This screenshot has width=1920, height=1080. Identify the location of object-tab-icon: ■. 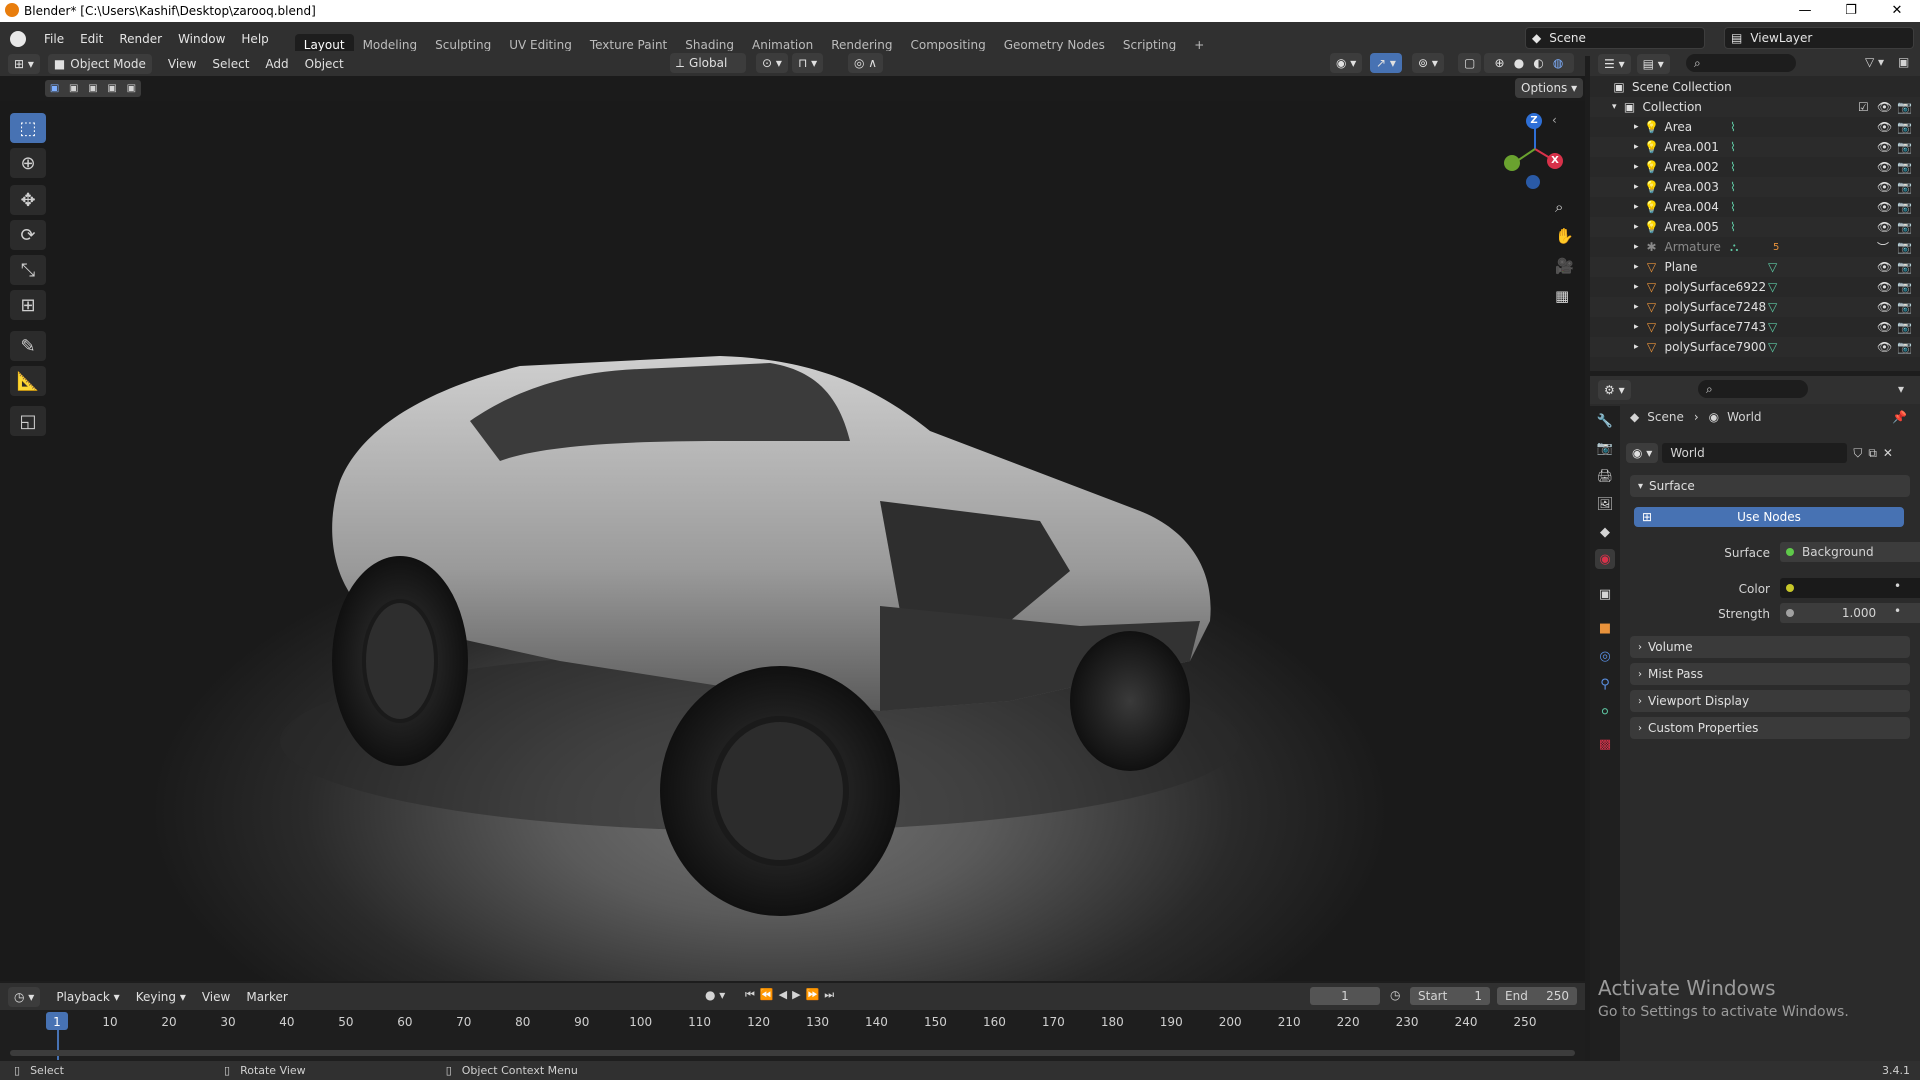
(1605, 628).